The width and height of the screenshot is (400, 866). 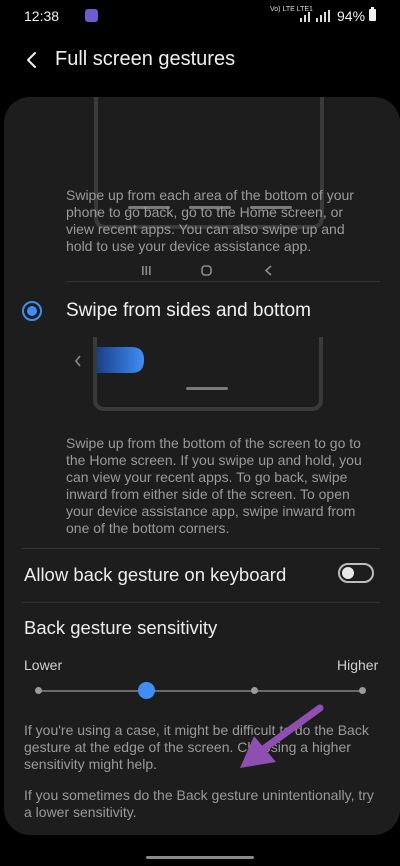 I want to click on option-gestures-label: Swipe from sides and bottom, so click(x=188, y=311).